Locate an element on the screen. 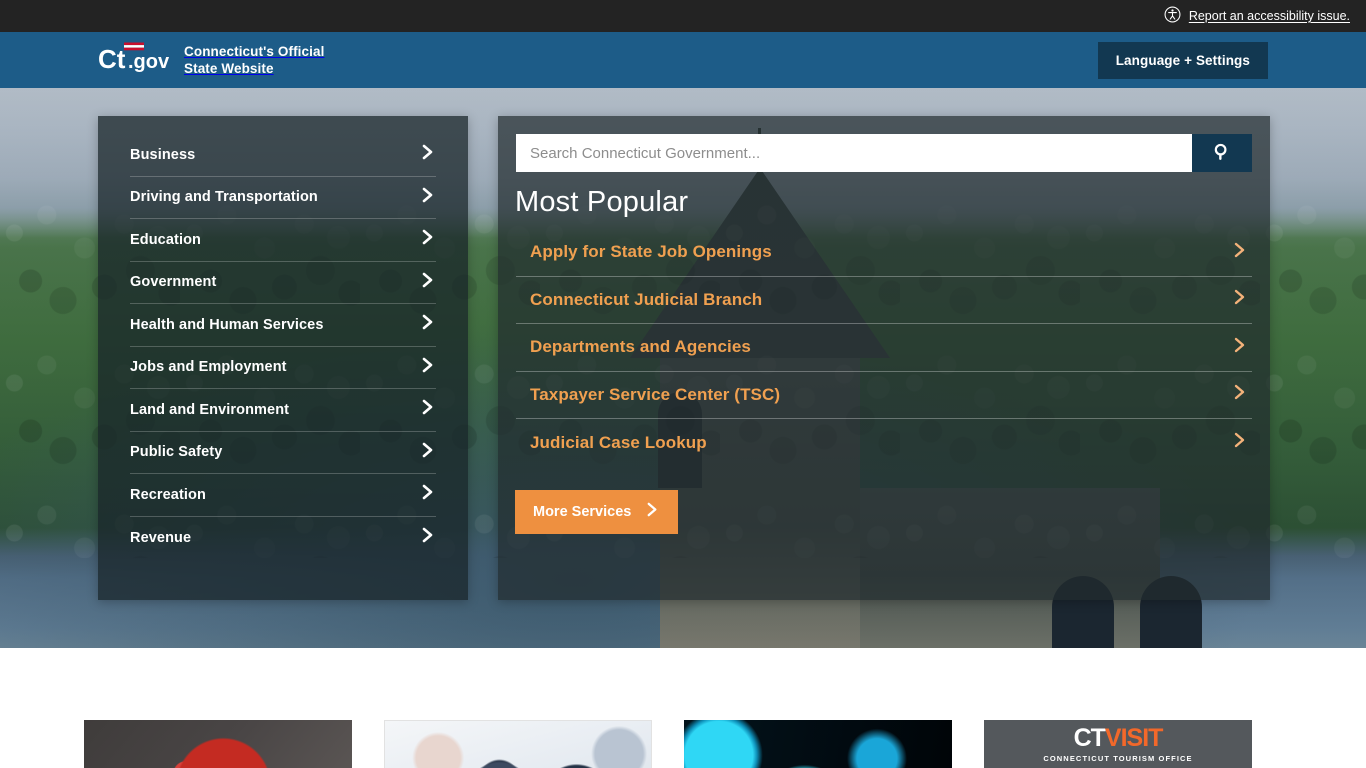  sidebar-item-health-and-human-services: Health and Human Services is located at coordinates (283, 325).